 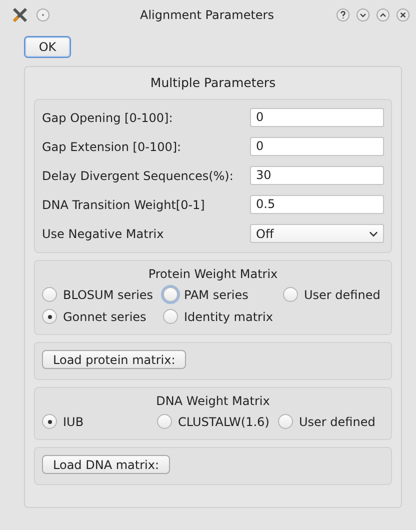 What do you see at coordinates (123, 205) in the screenshot?
I see `field-label: DNA Transition Weight[0-1]` at bounding box center [123, 205].